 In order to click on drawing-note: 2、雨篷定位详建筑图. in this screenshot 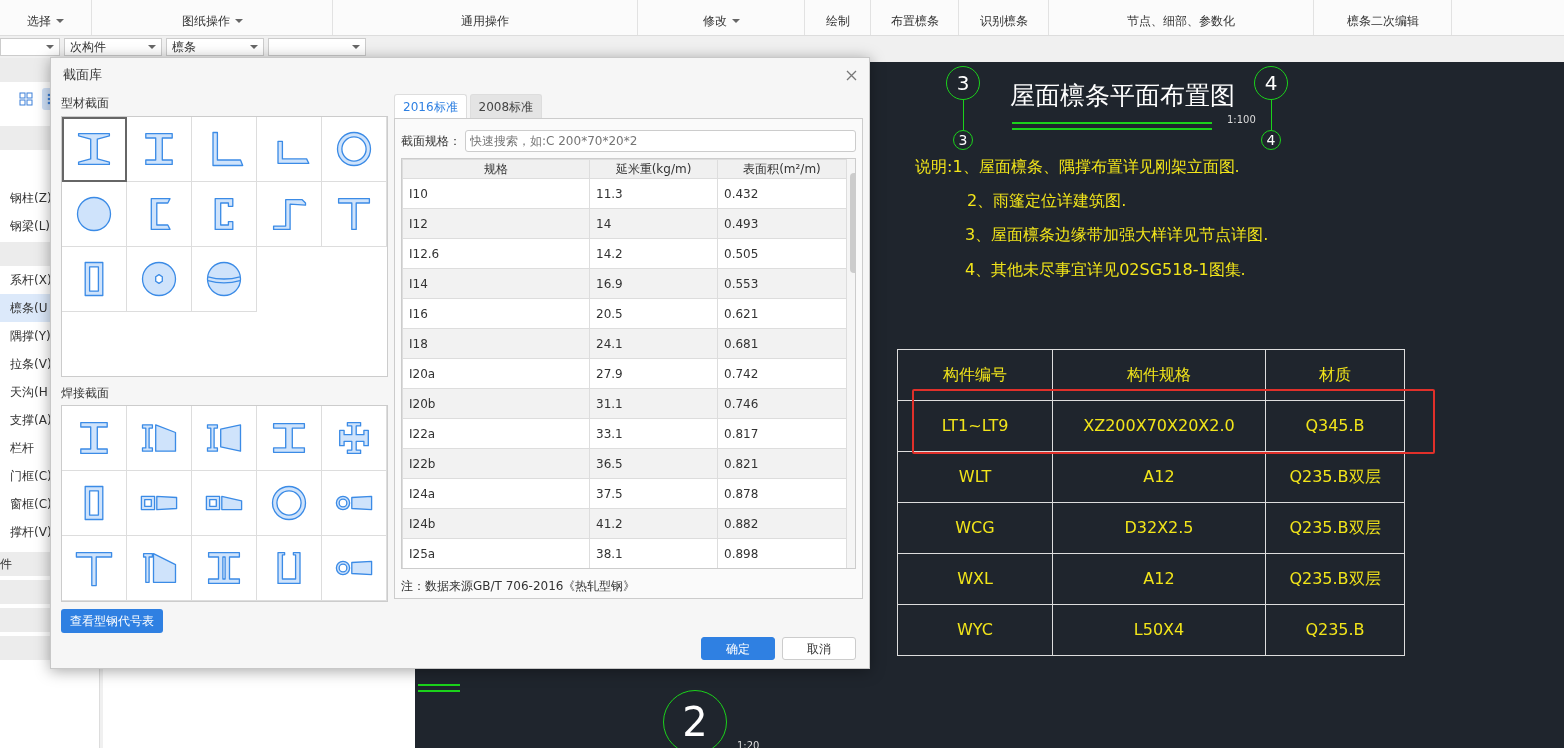, I will do `click(1047, 201)`.